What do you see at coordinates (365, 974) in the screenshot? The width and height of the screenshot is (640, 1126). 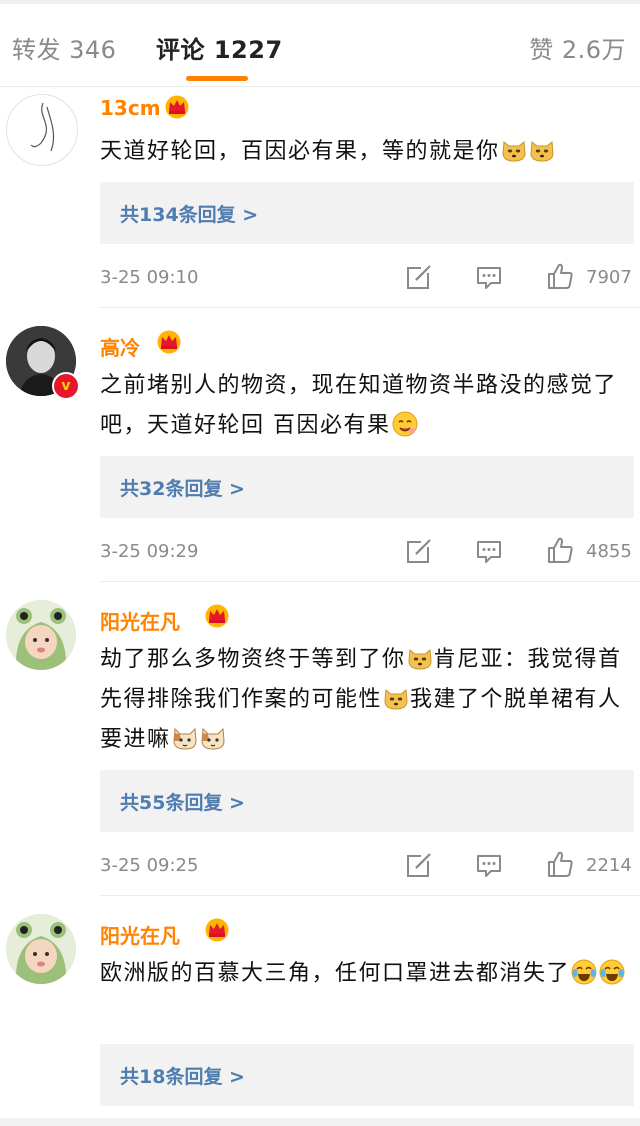 I see `comment-text: 欧洲版的百慕大三角，任何口罩进去都消失了` at bounding box center [365, 974].